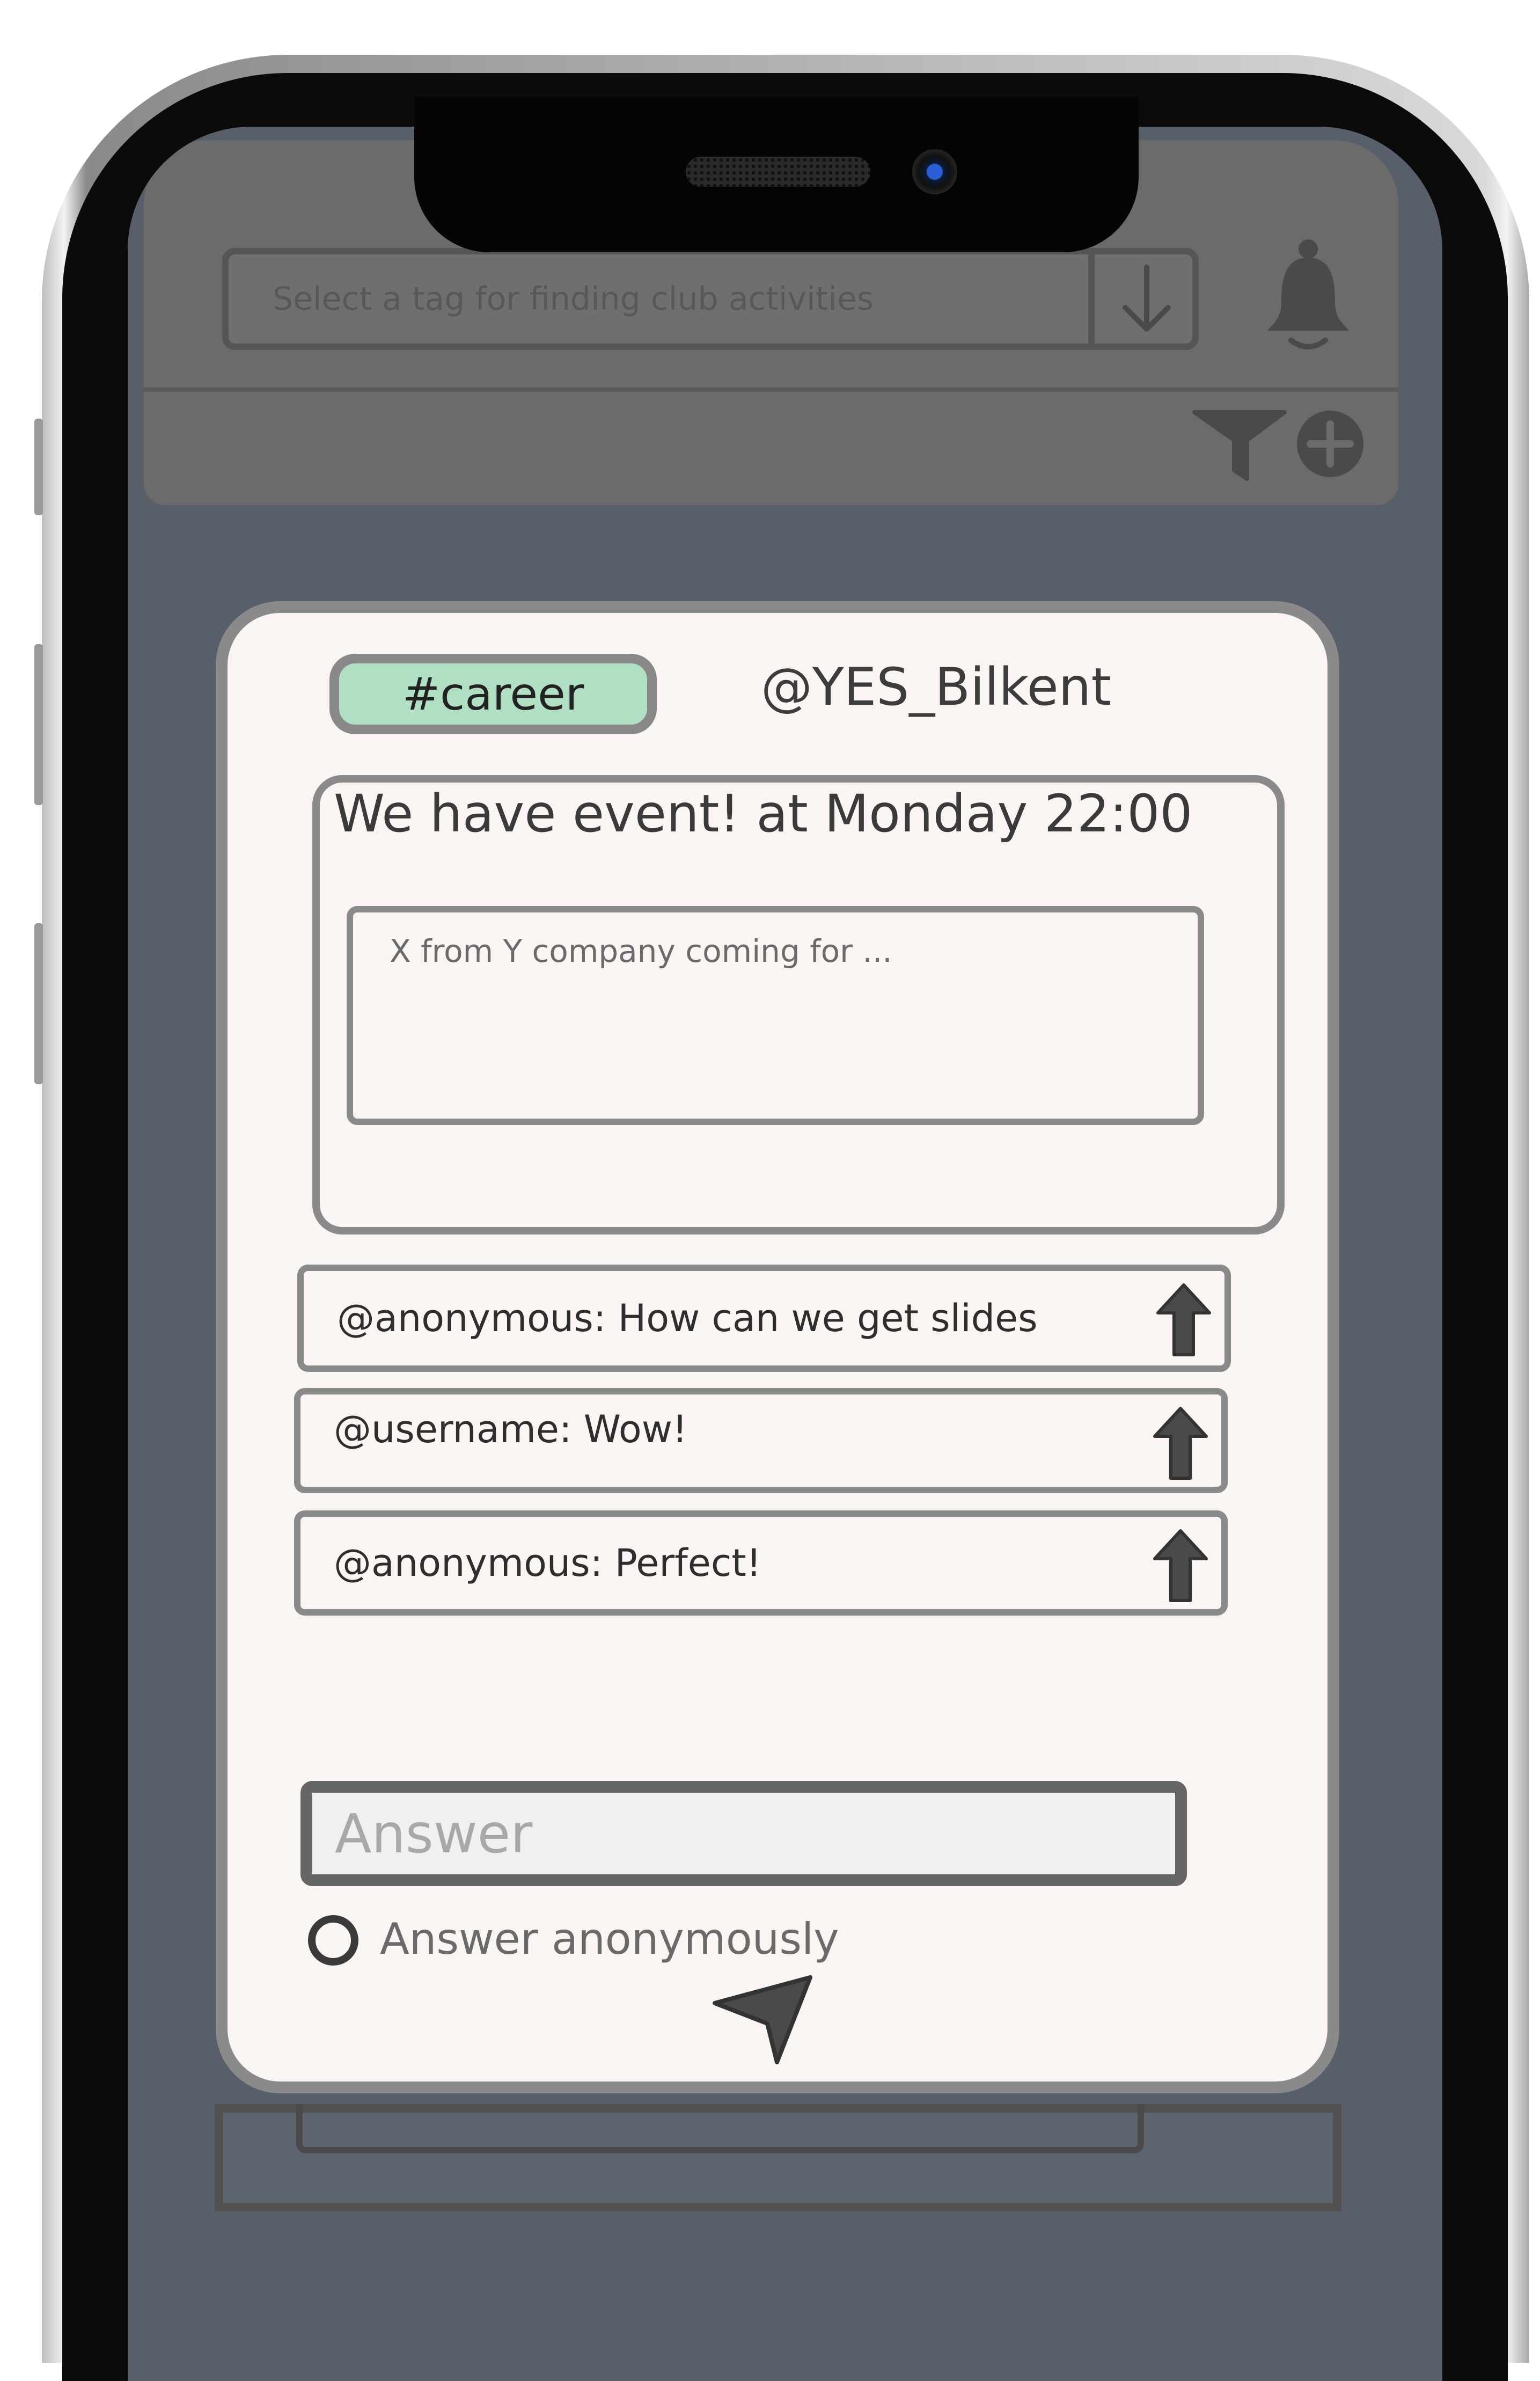 The height and width of the screenshot is (2381, 1540). Describe the element at coordinates (771, 390) in the screenshot. I see `header-divider` at that location.